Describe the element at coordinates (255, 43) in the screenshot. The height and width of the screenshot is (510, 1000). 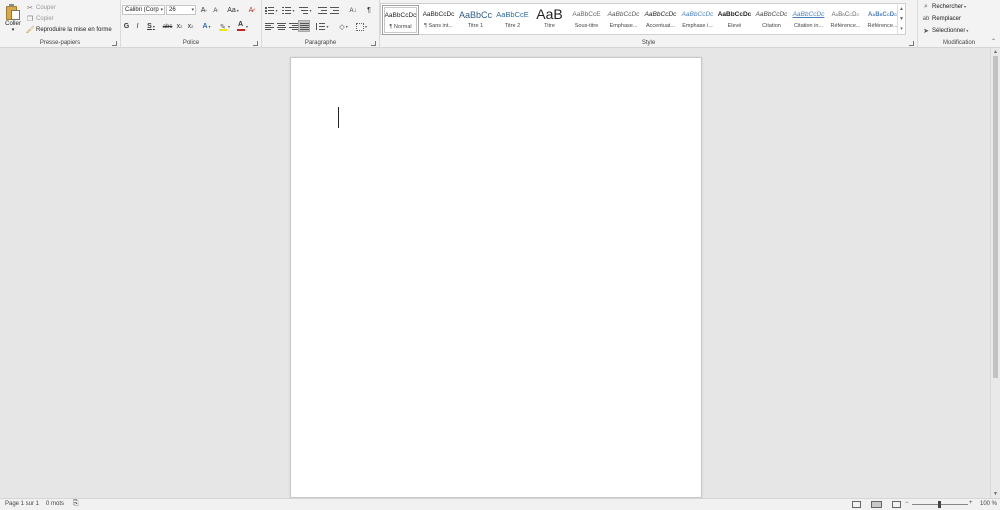
I see `font-launcher-icon` at that location.